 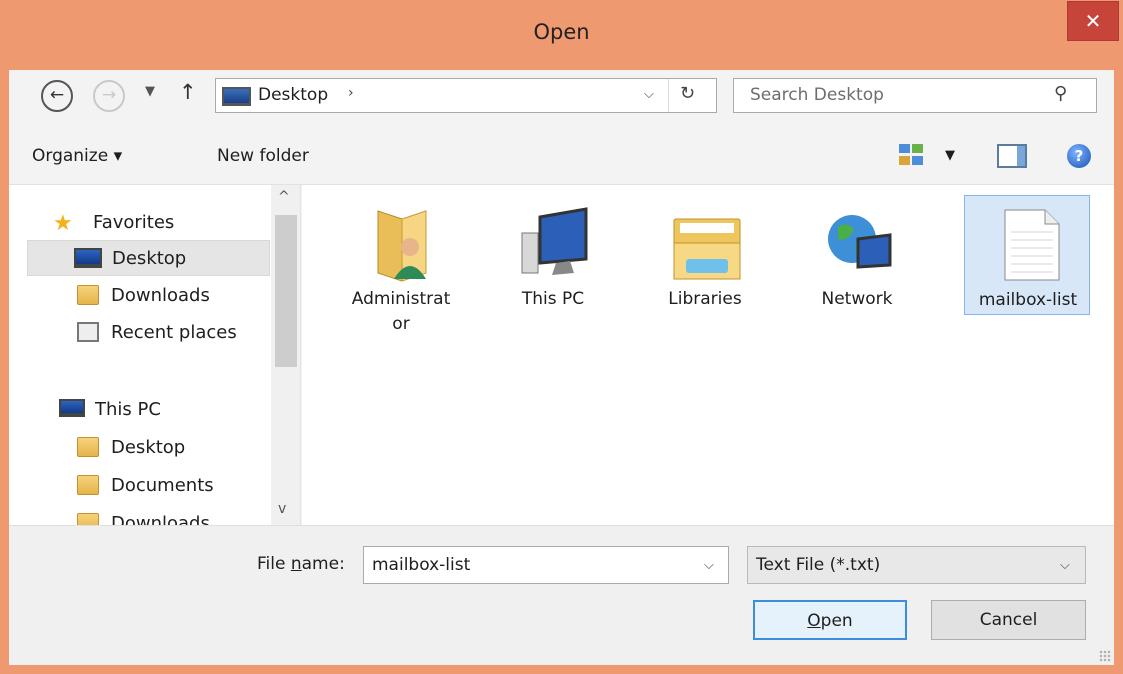 I want to click on nav-group-this-pc: This PC, so click(x=140, y=410).